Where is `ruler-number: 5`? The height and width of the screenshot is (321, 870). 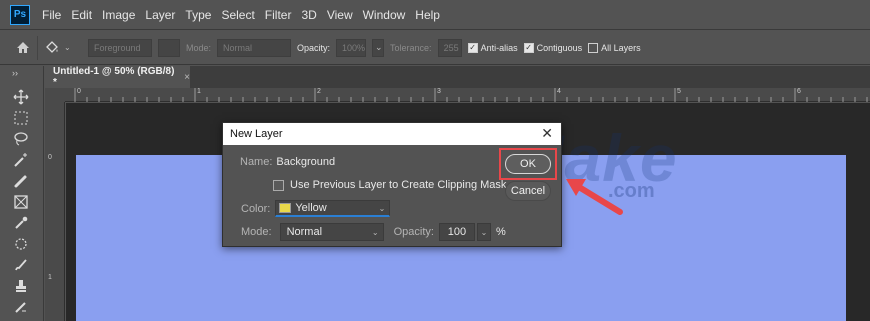 ruler-number: 5 is located at coordinates (679, 91).